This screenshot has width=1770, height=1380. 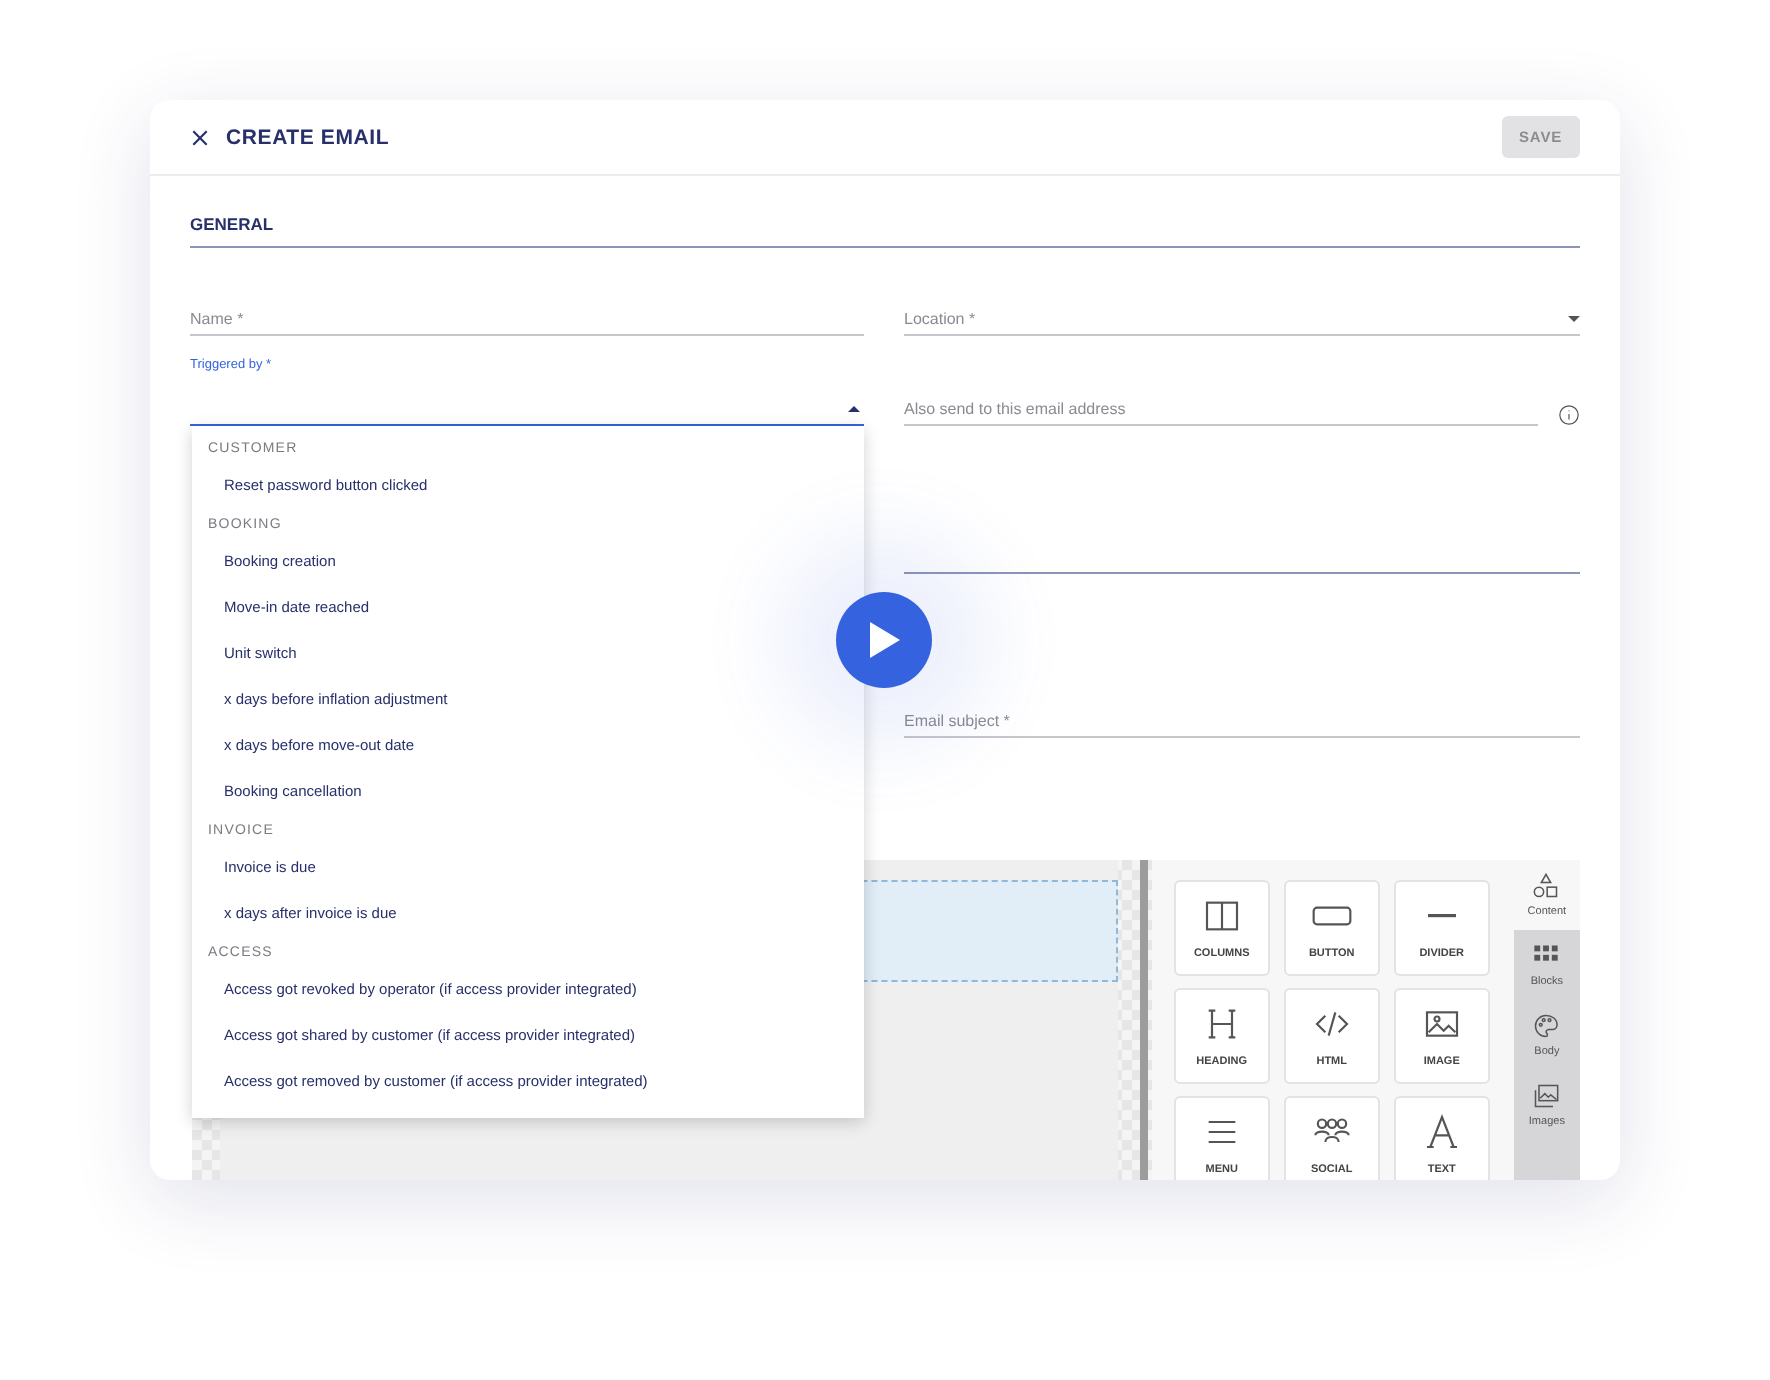 What do you see at coordinates (1441, 1132) in the screenshot?
I see `letter-icon` at bounding box center [1441, 1132].